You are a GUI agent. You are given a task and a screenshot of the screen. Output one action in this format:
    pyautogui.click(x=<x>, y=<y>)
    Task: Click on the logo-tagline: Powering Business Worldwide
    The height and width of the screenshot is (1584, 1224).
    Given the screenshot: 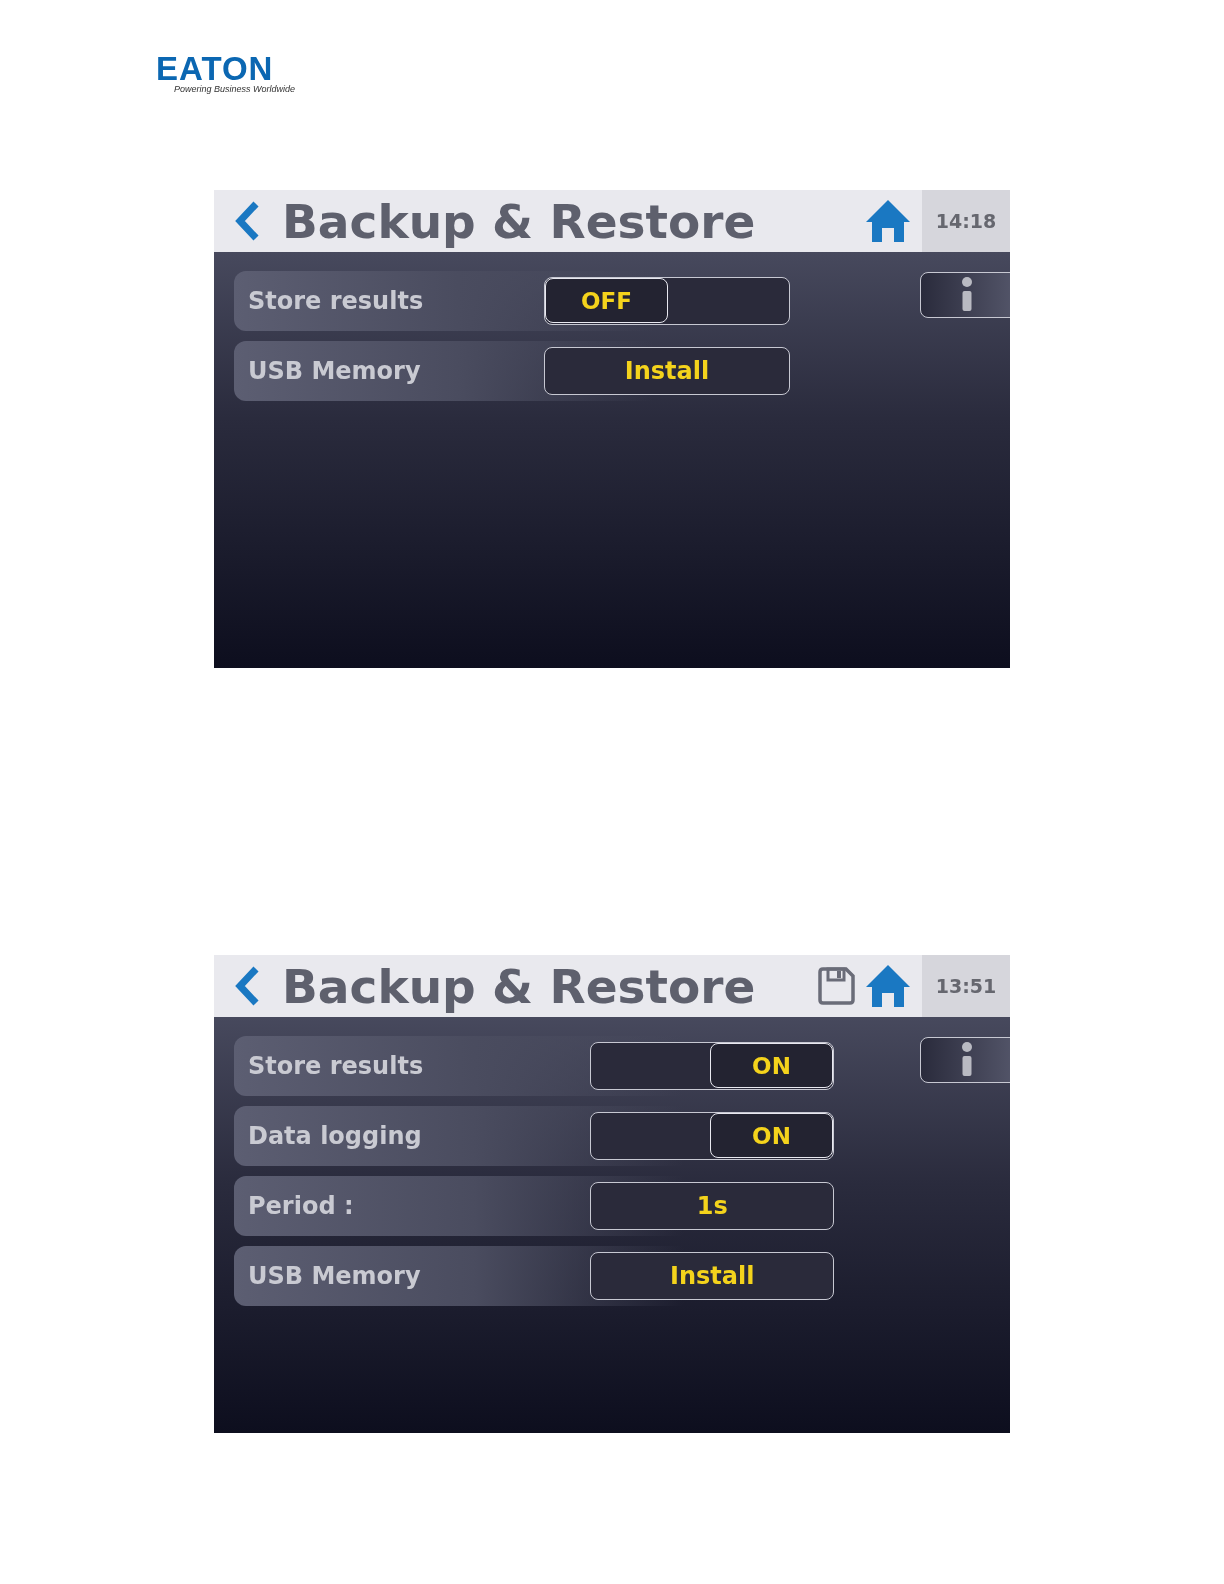 What is the action you would take?
    pyautogui.click(x=235, y=89)
    